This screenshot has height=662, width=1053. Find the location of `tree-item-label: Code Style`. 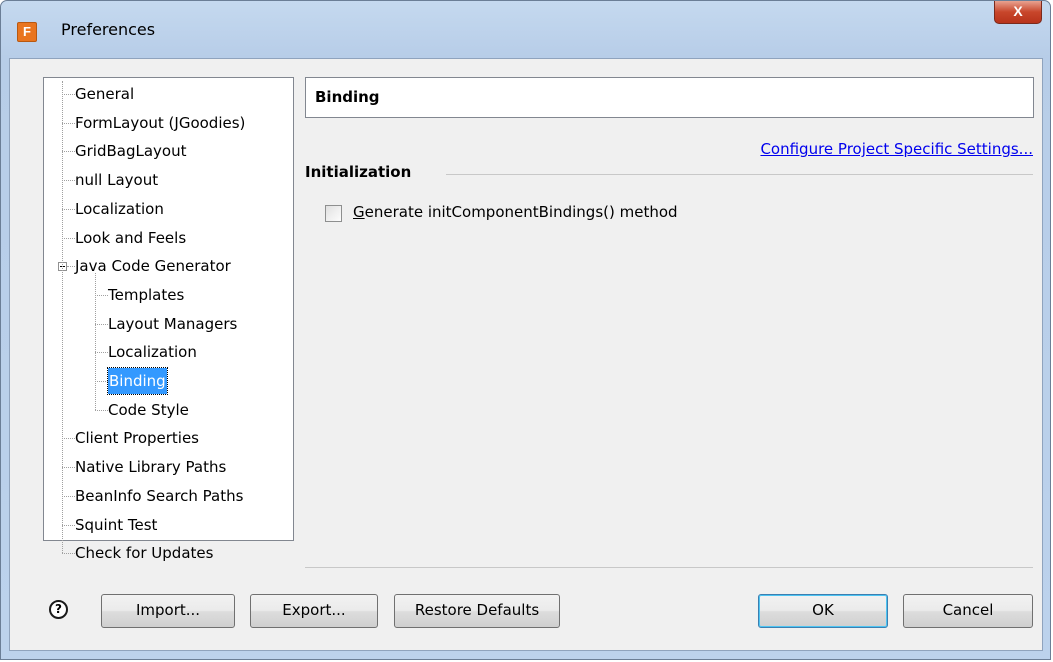

tree-item-label: Code Style is located at coordinates (148, 409).